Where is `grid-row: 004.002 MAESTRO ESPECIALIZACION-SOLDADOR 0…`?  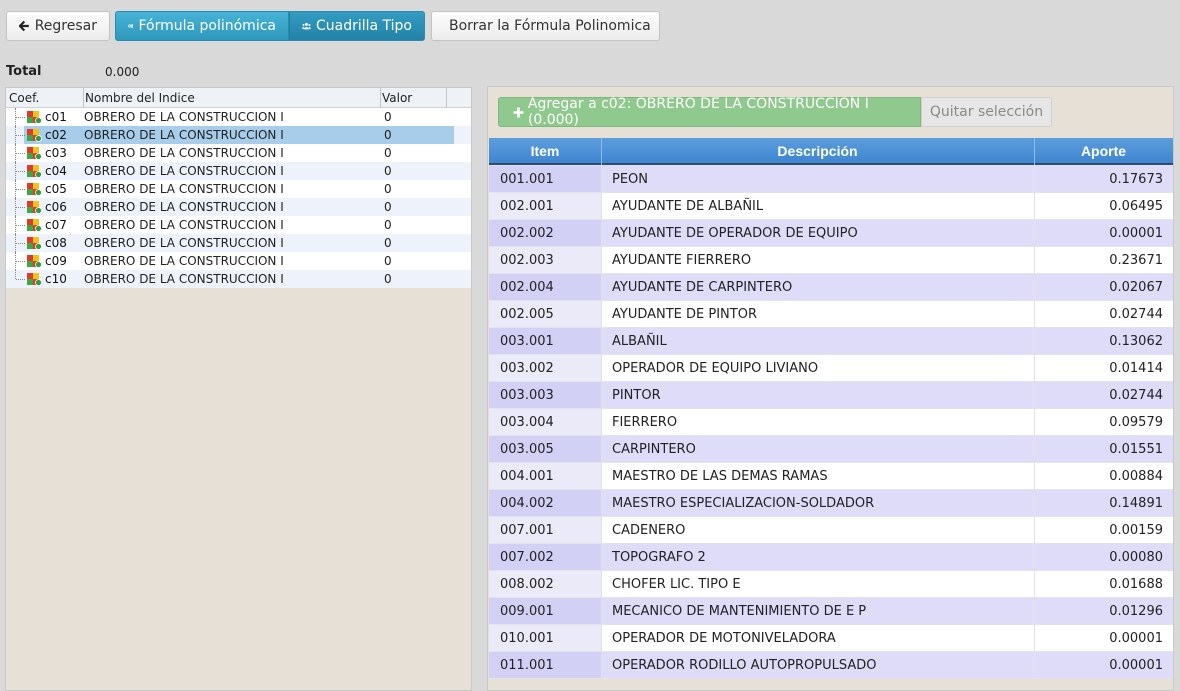
grid-row: 004.002 MAESTRO ESPECIALIZACION-SOLDADOR 0… is located at coordinates (831, 503).